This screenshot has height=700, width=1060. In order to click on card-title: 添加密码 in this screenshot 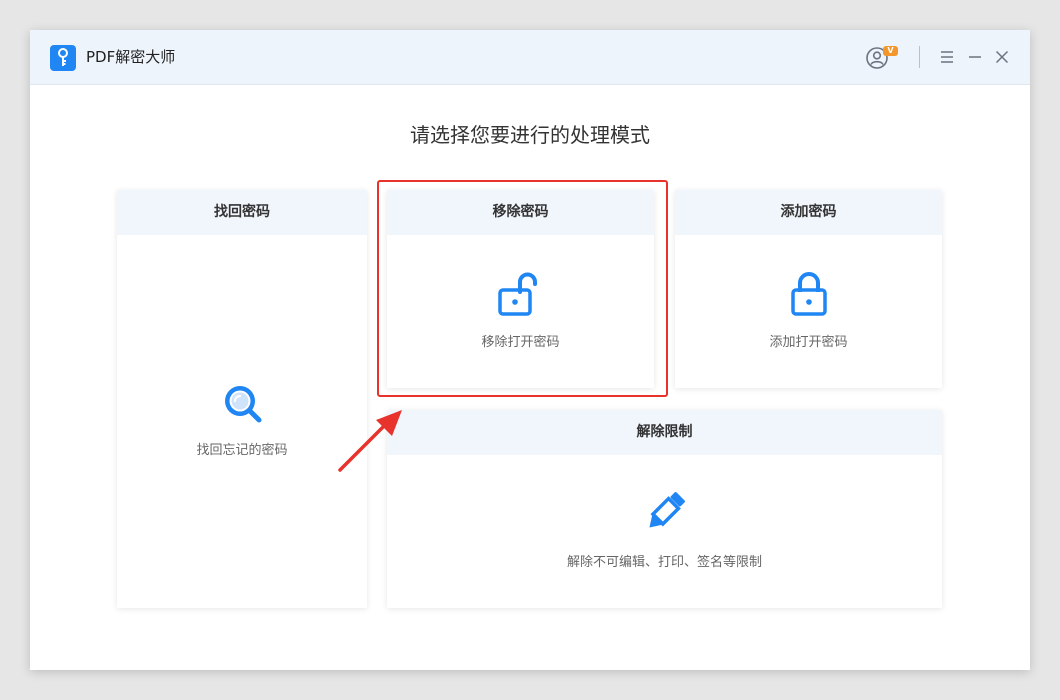, I will do `click(808, 212)`.